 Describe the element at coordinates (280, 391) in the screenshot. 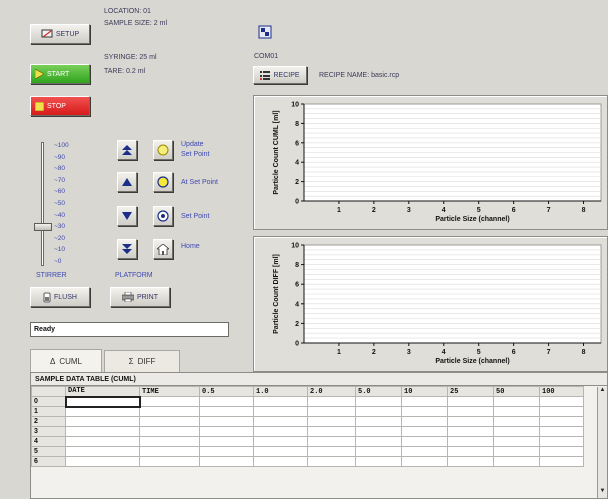

I see `column-header: 1.0` at that location.